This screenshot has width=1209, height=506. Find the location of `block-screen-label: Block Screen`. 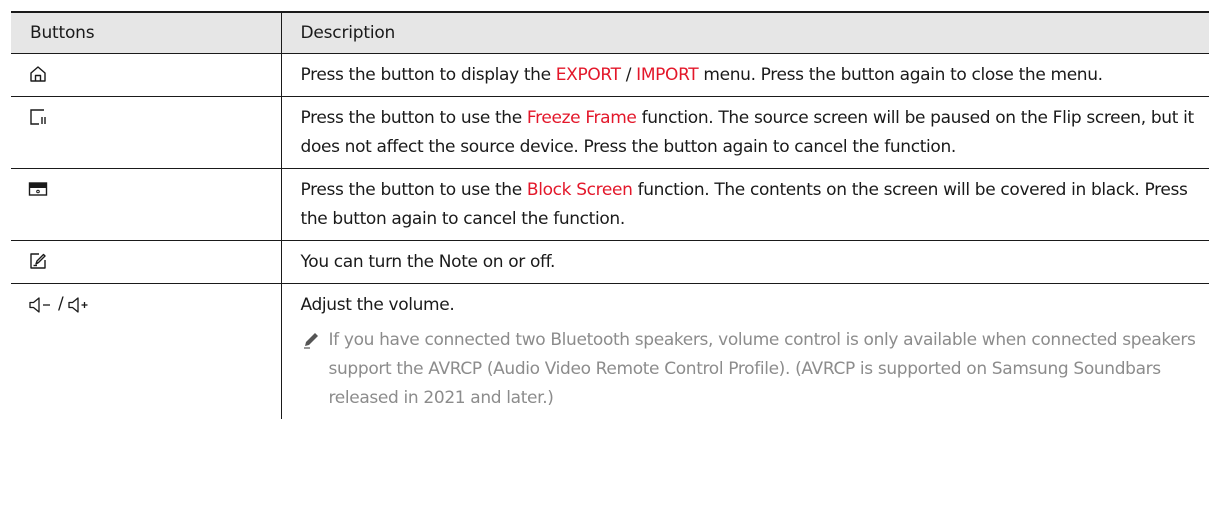

block-screen-label: Block Screen is located at coordinates (579, 190).